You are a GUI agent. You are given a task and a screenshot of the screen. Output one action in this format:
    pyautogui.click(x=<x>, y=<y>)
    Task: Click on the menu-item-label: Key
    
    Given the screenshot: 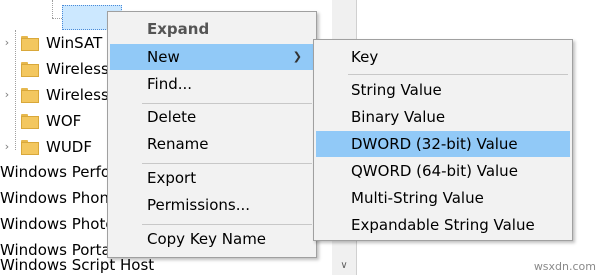 What is the action you would take?
    pyautogui.click(x=365, y=57)
    